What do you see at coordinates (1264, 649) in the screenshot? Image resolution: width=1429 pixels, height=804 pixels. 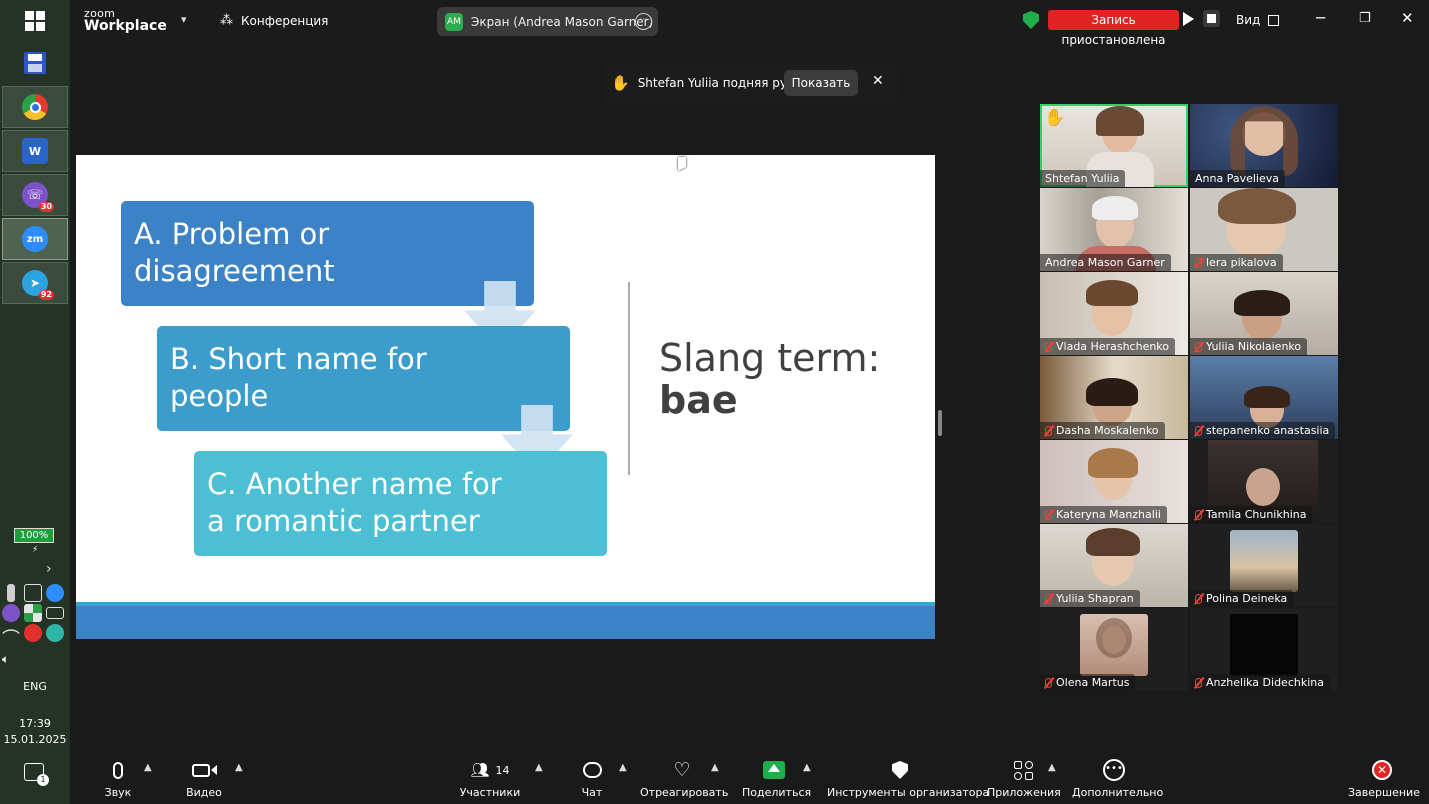 I see `participant-tile: Anzhelika Didechkina` at bounding box center [1264, 649].